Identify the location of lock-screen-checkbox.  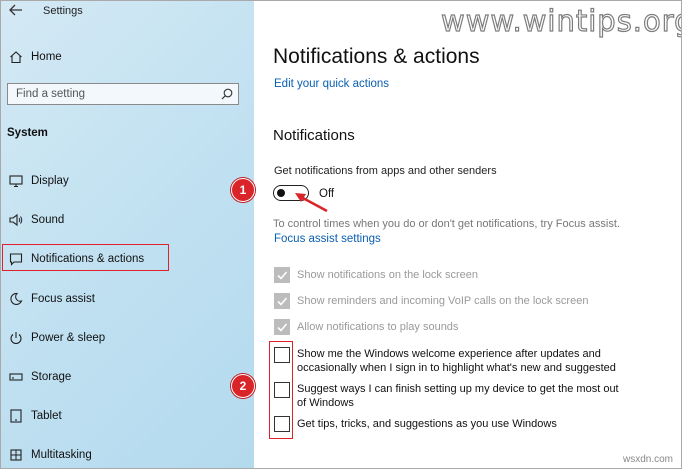
(282, 275).